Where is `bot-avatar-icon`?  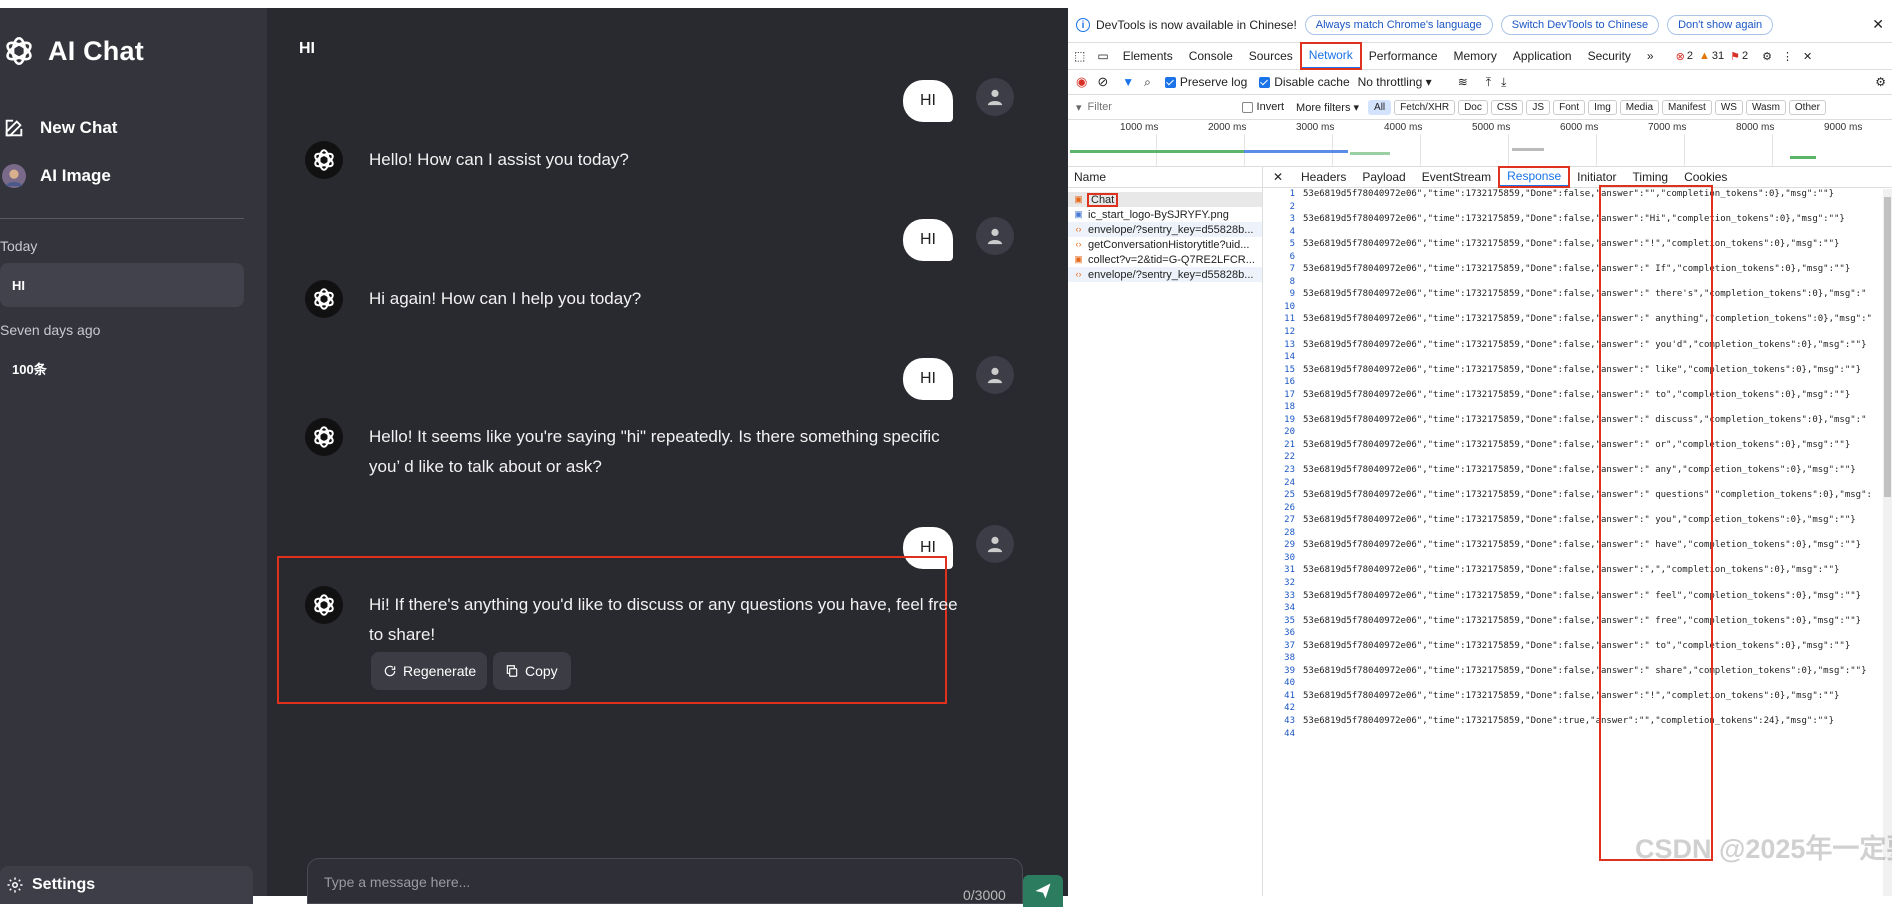
bot-avatar-icon is located at coordinates (324, 160).